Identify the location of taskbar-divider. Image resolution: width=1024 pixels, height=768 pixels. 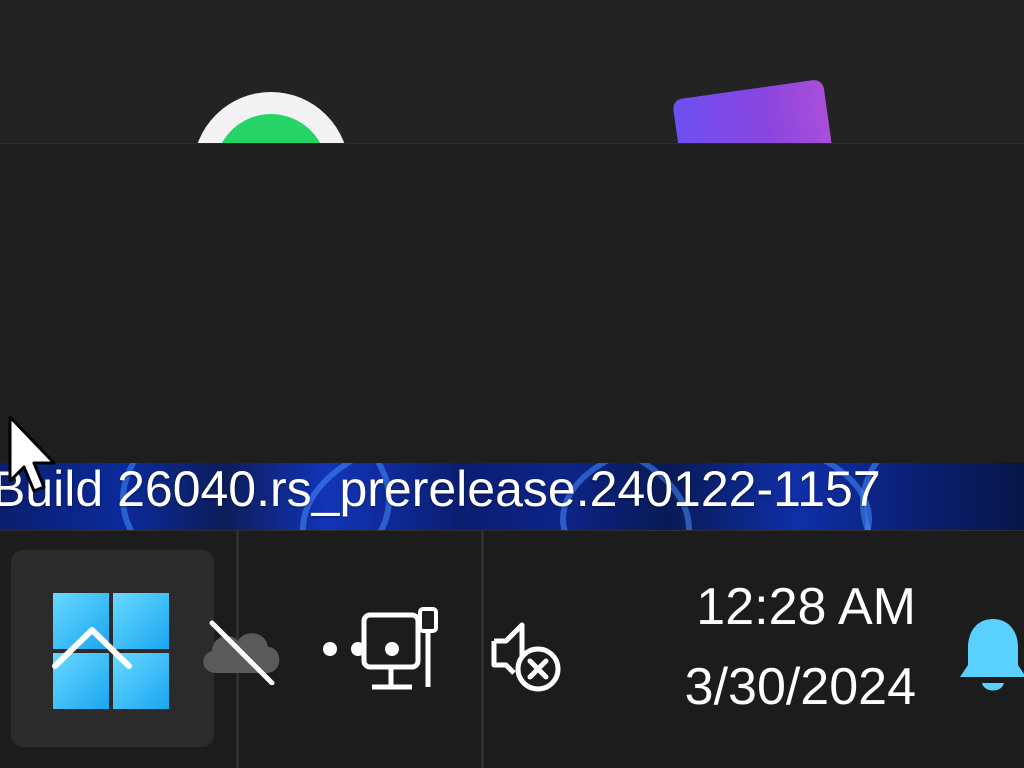
(482, 649).